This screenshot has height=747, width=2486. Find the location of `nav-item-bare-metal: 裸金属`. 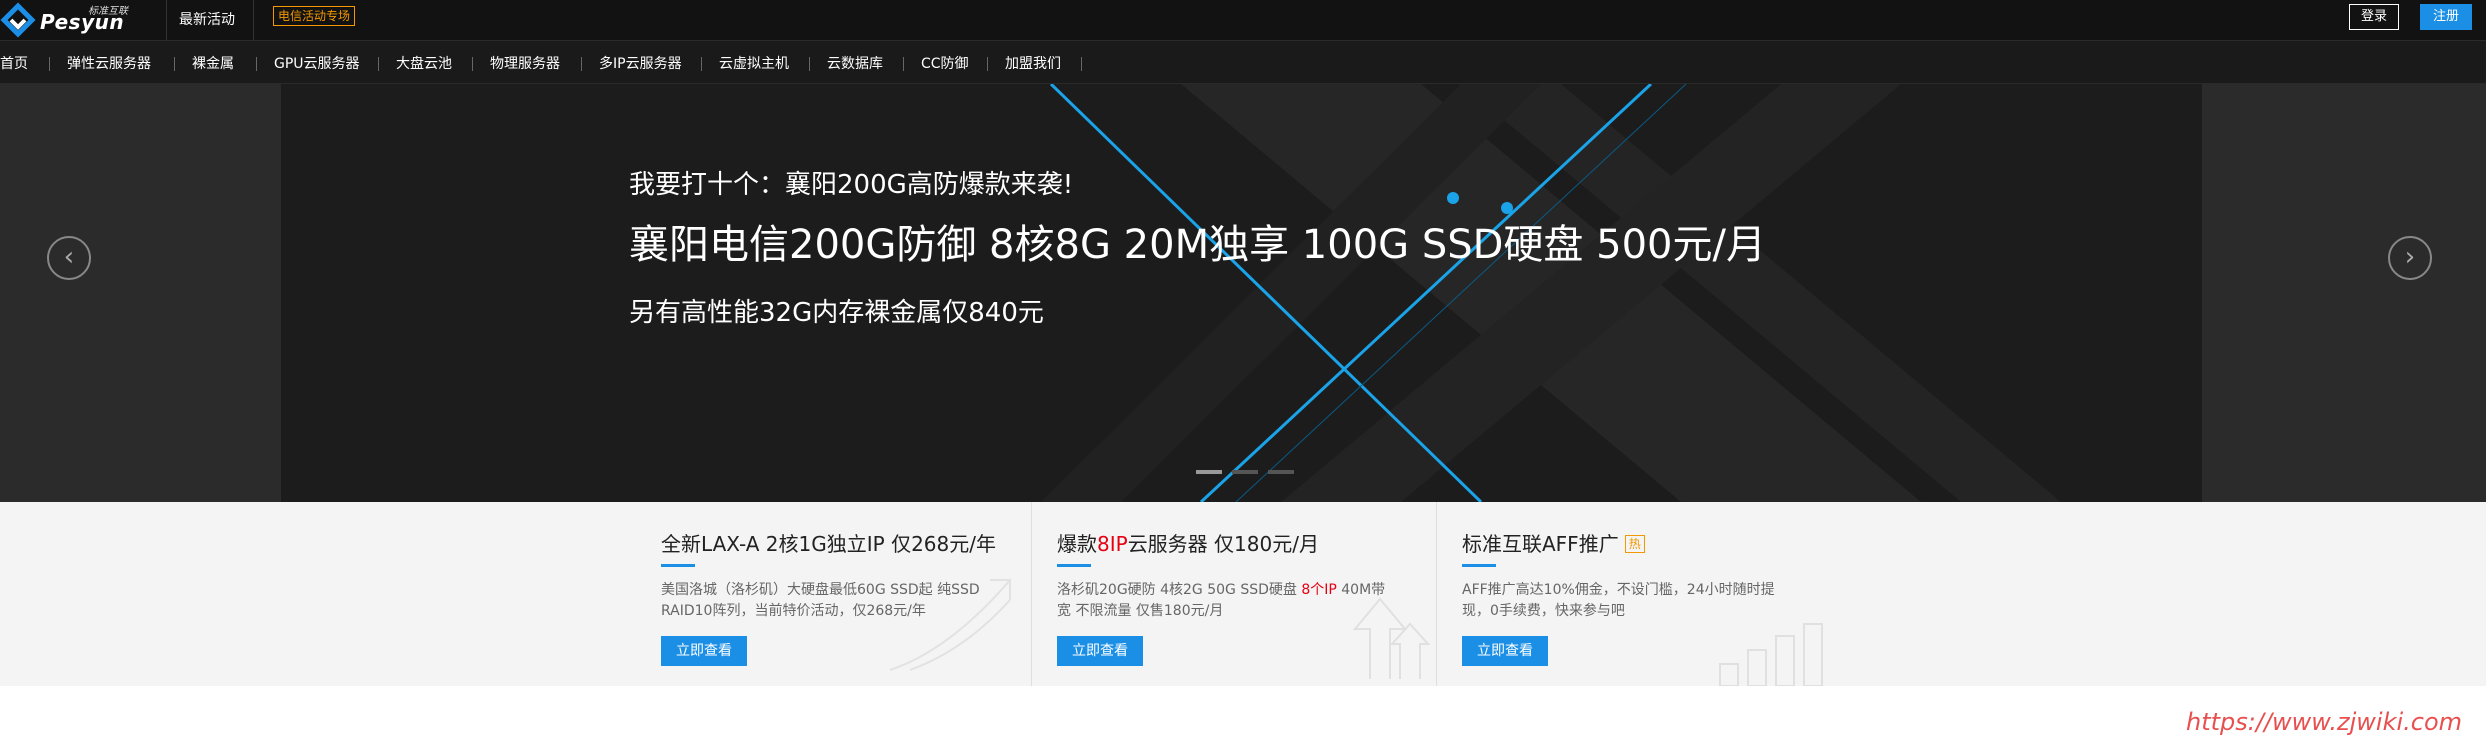

nav-item-bare-metal: 裸金属 is located at coordinates (213, 63).